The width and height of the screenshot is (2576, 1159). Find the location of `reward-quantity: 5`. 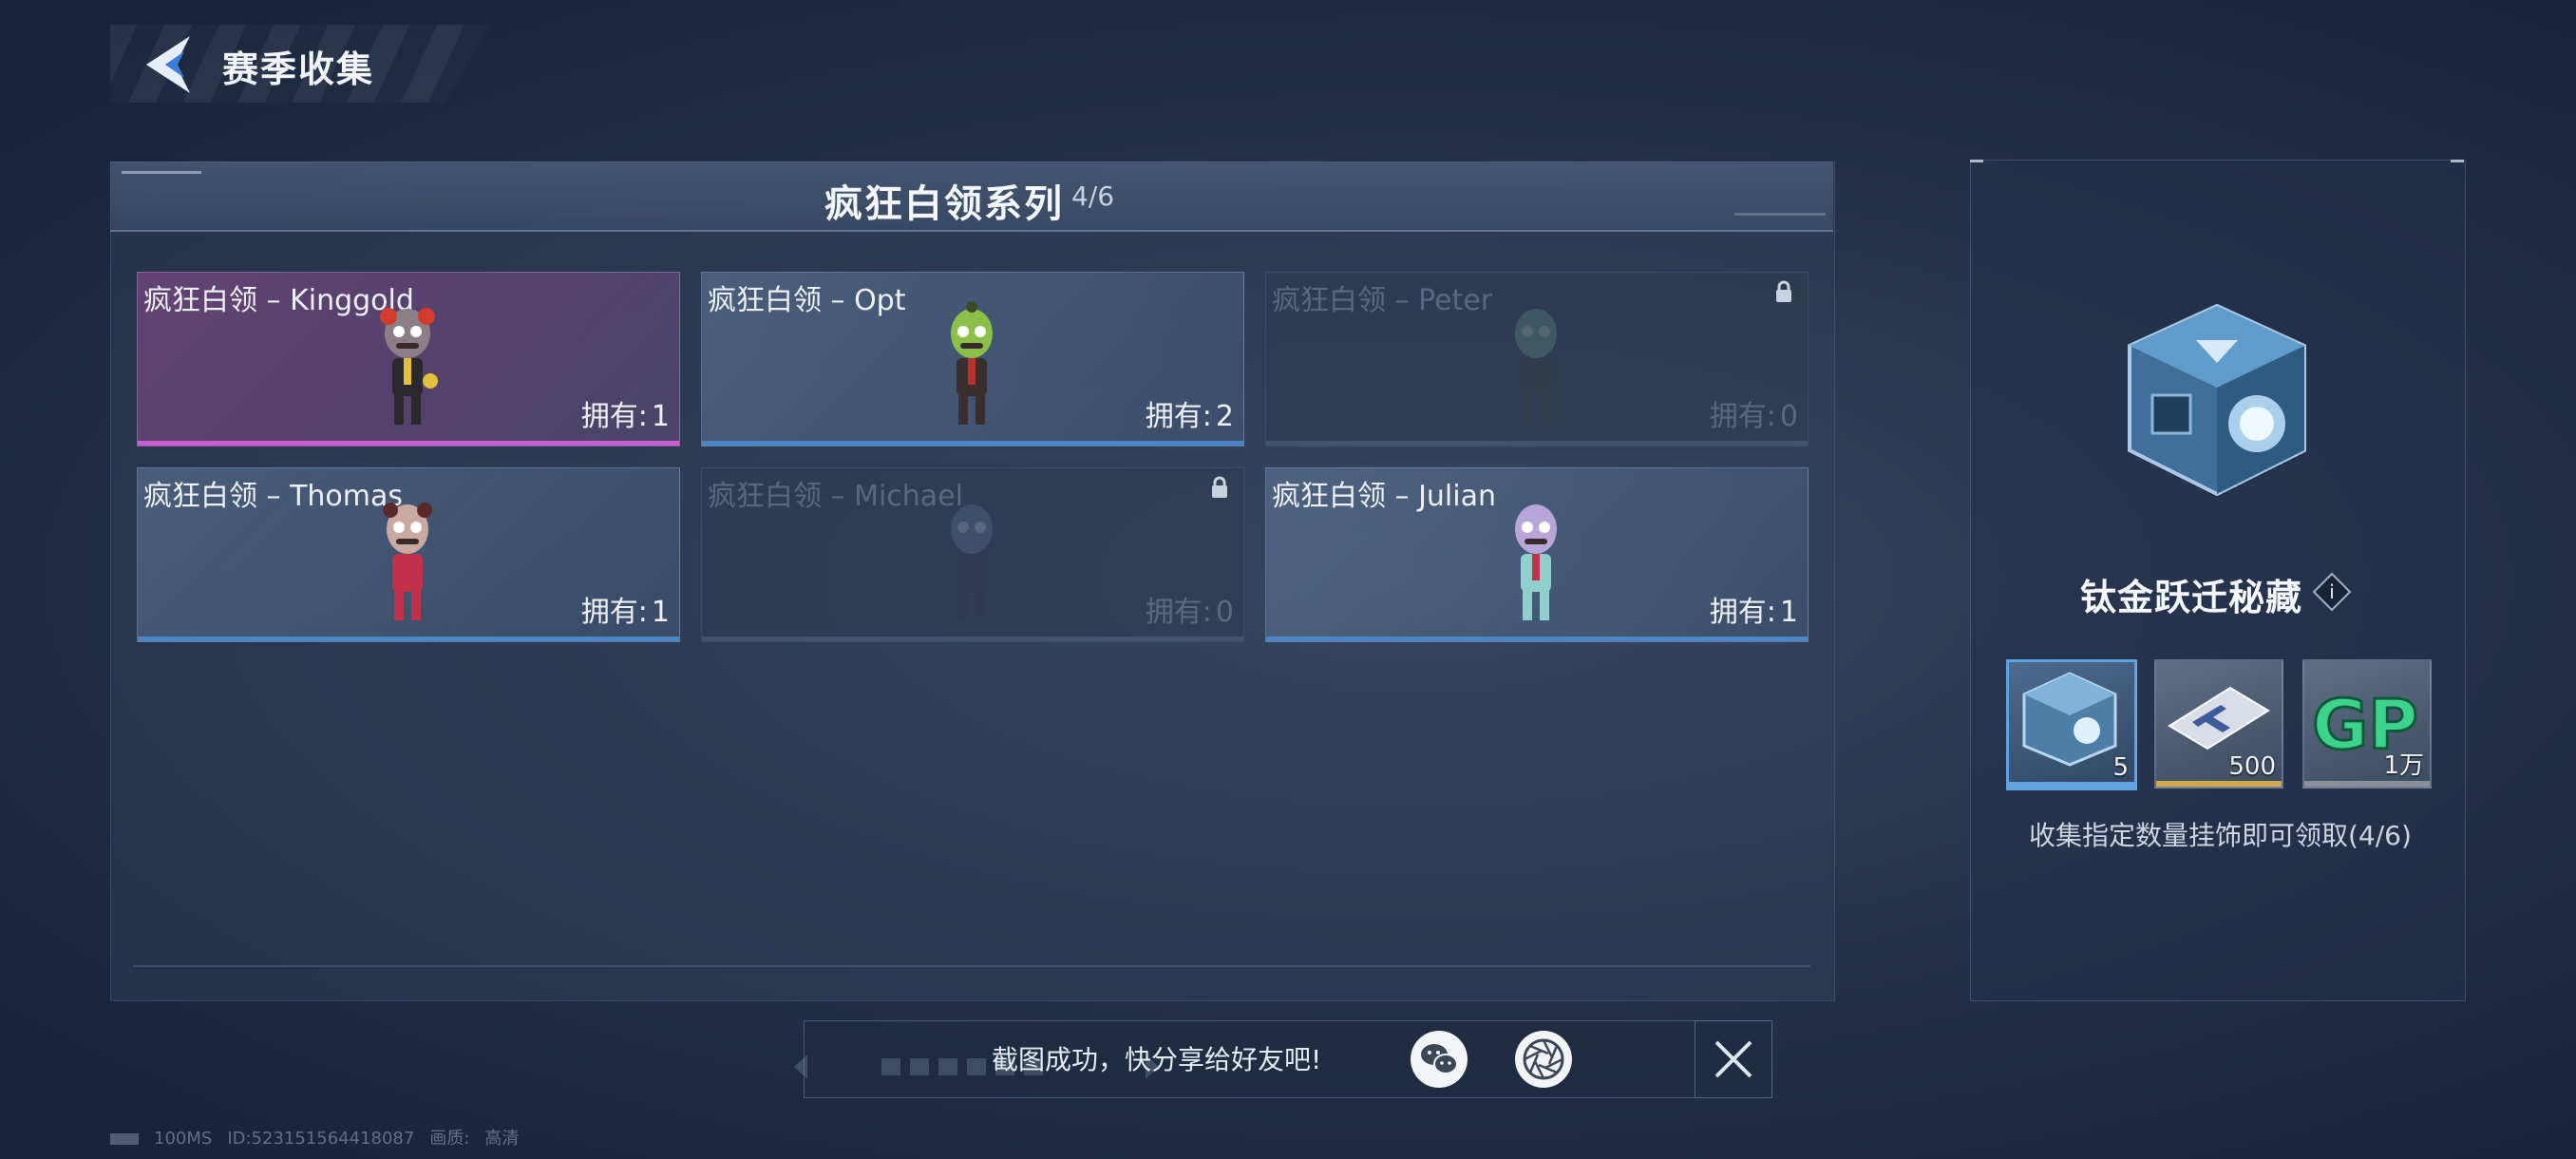

reward-quantity: 5 is located at coordinates (2120, 767).